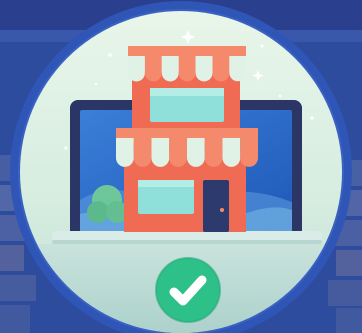 The height and width of the screenshot is (333, 362). What do you see at coordinates (188, 290) in the screenshot?
I see `check-badge-icon` at bounding box center [188, 290].